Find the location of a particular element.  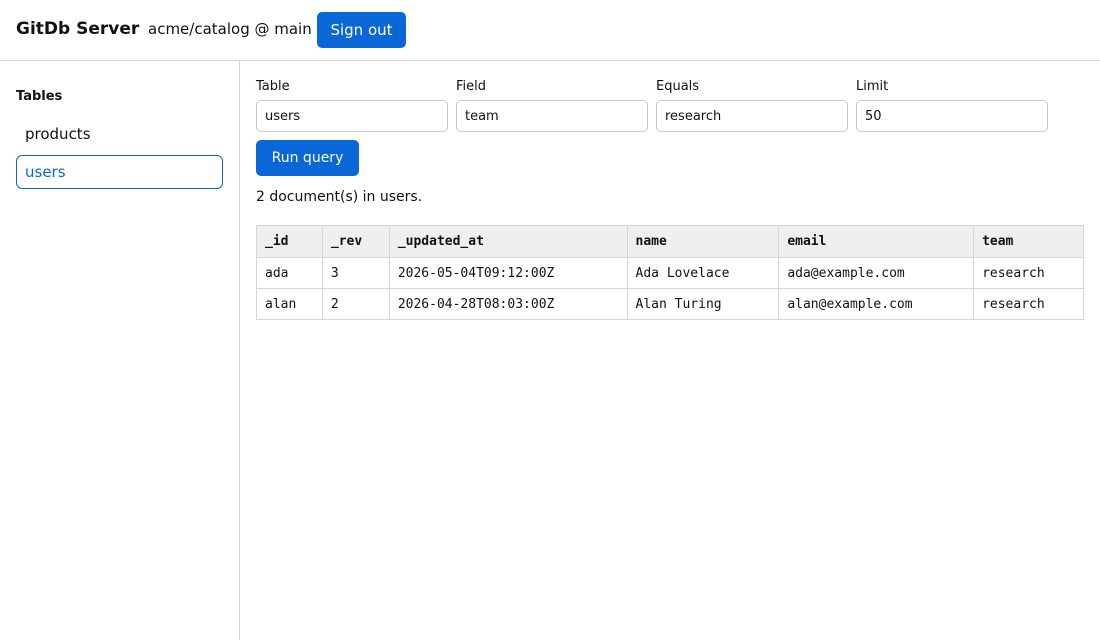

column-header-name: name is located at coordinates (703, 241).